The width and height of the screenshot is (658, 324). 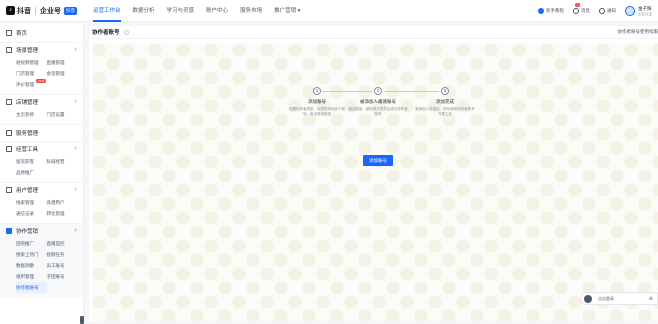 What do you see at coordinates (31, 62) in the screenshot?
I see `sidebar-item-video: 短视频管理` at bounding box center [31, 62].